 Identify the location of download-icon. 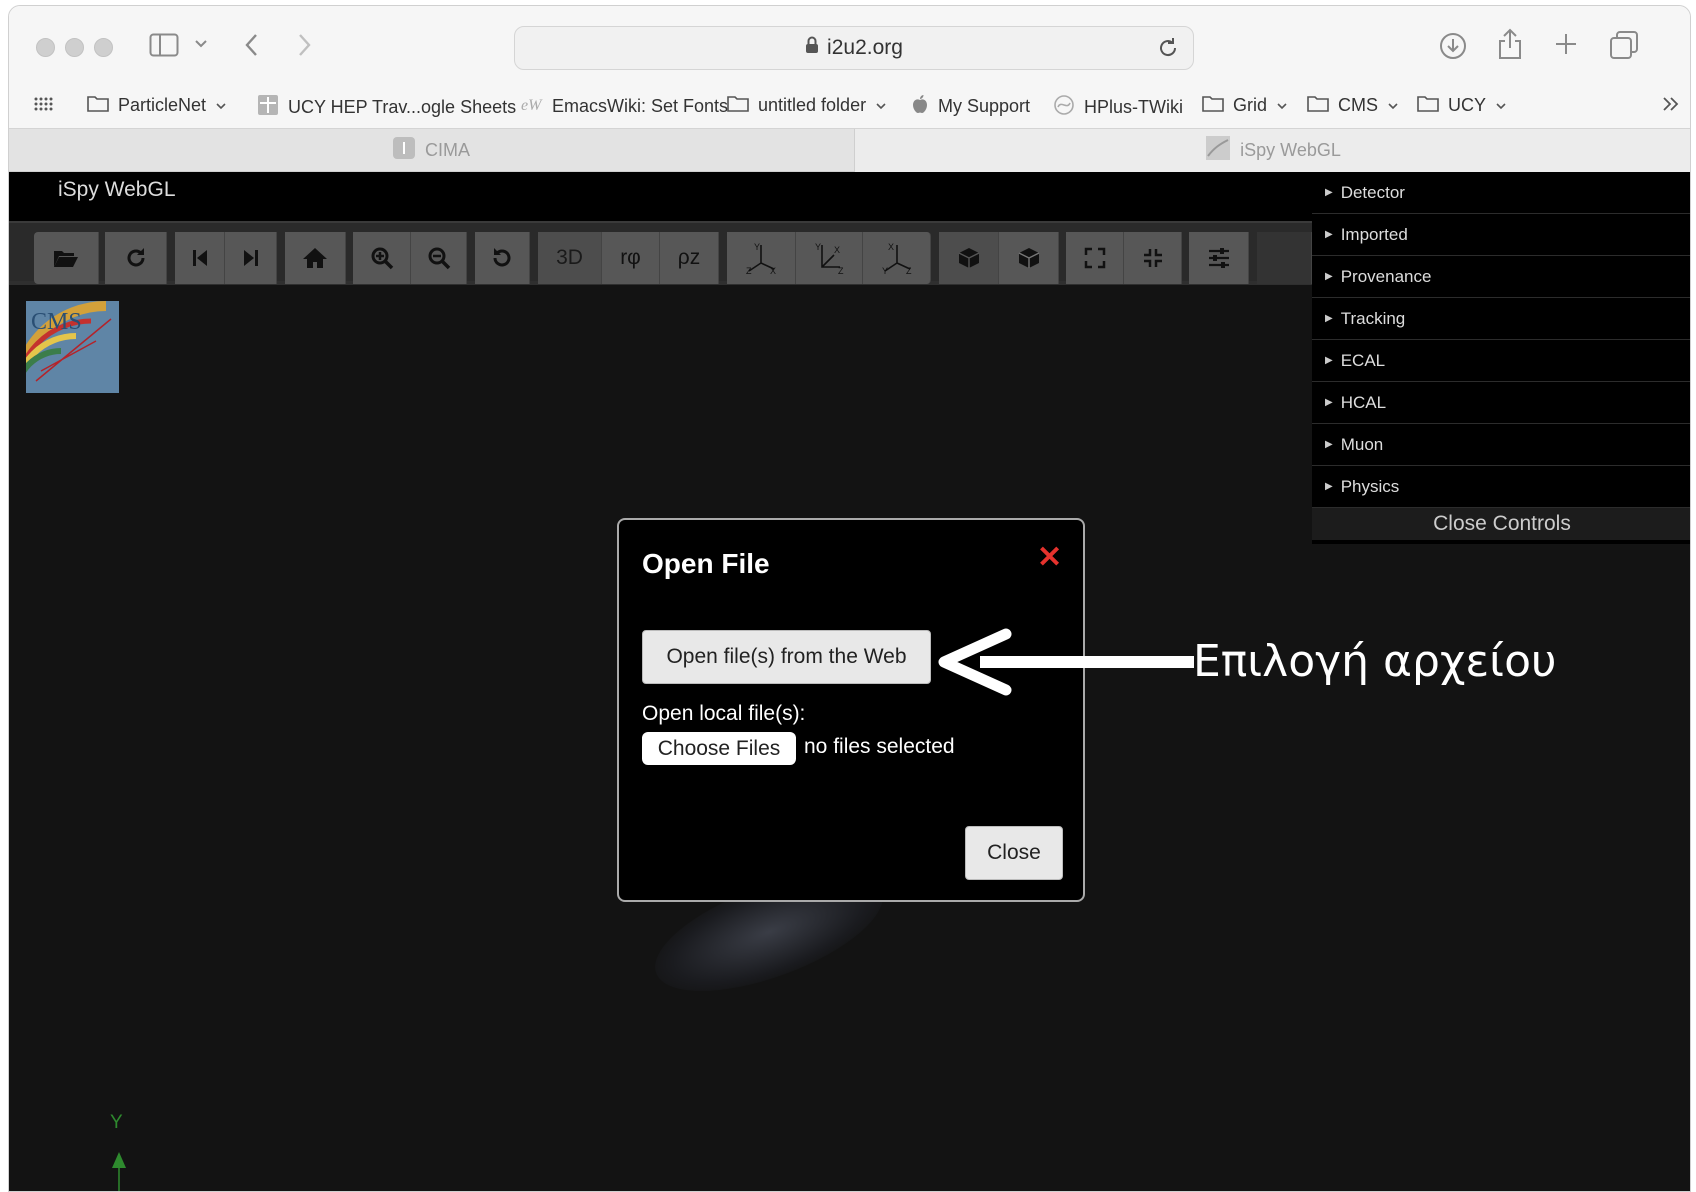
(1453, 46).